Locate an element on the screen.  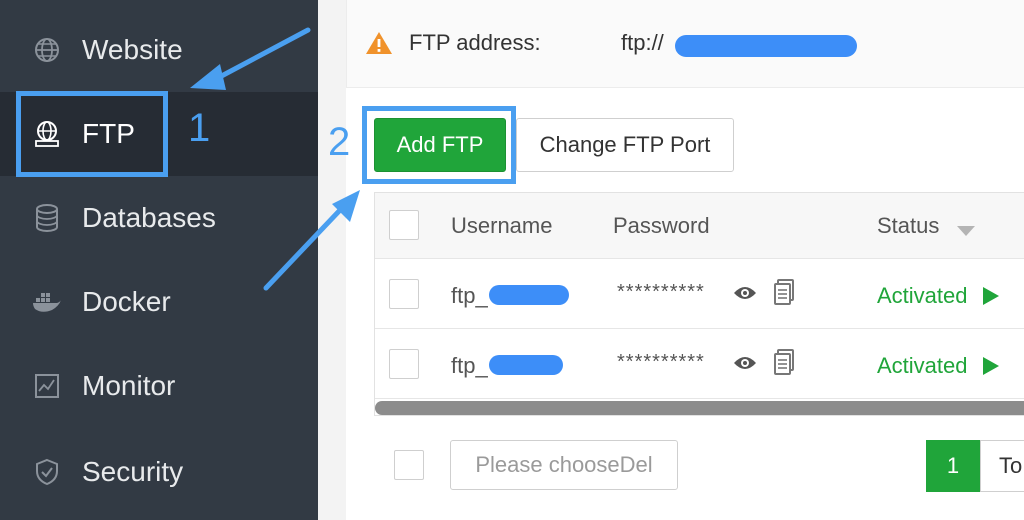
docker-icon is located at coordinates (47, 302).